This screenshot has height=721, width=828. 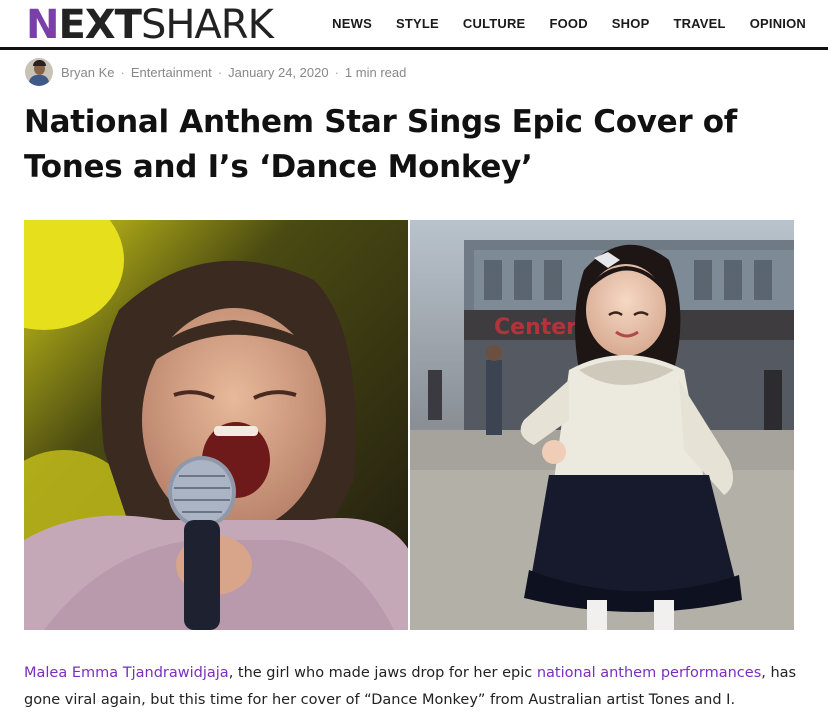 What do you see at coordinates (778, 23) in the screenshot?
I see `nav-item-opinion: OPINION` at bounding box center [778, 23].